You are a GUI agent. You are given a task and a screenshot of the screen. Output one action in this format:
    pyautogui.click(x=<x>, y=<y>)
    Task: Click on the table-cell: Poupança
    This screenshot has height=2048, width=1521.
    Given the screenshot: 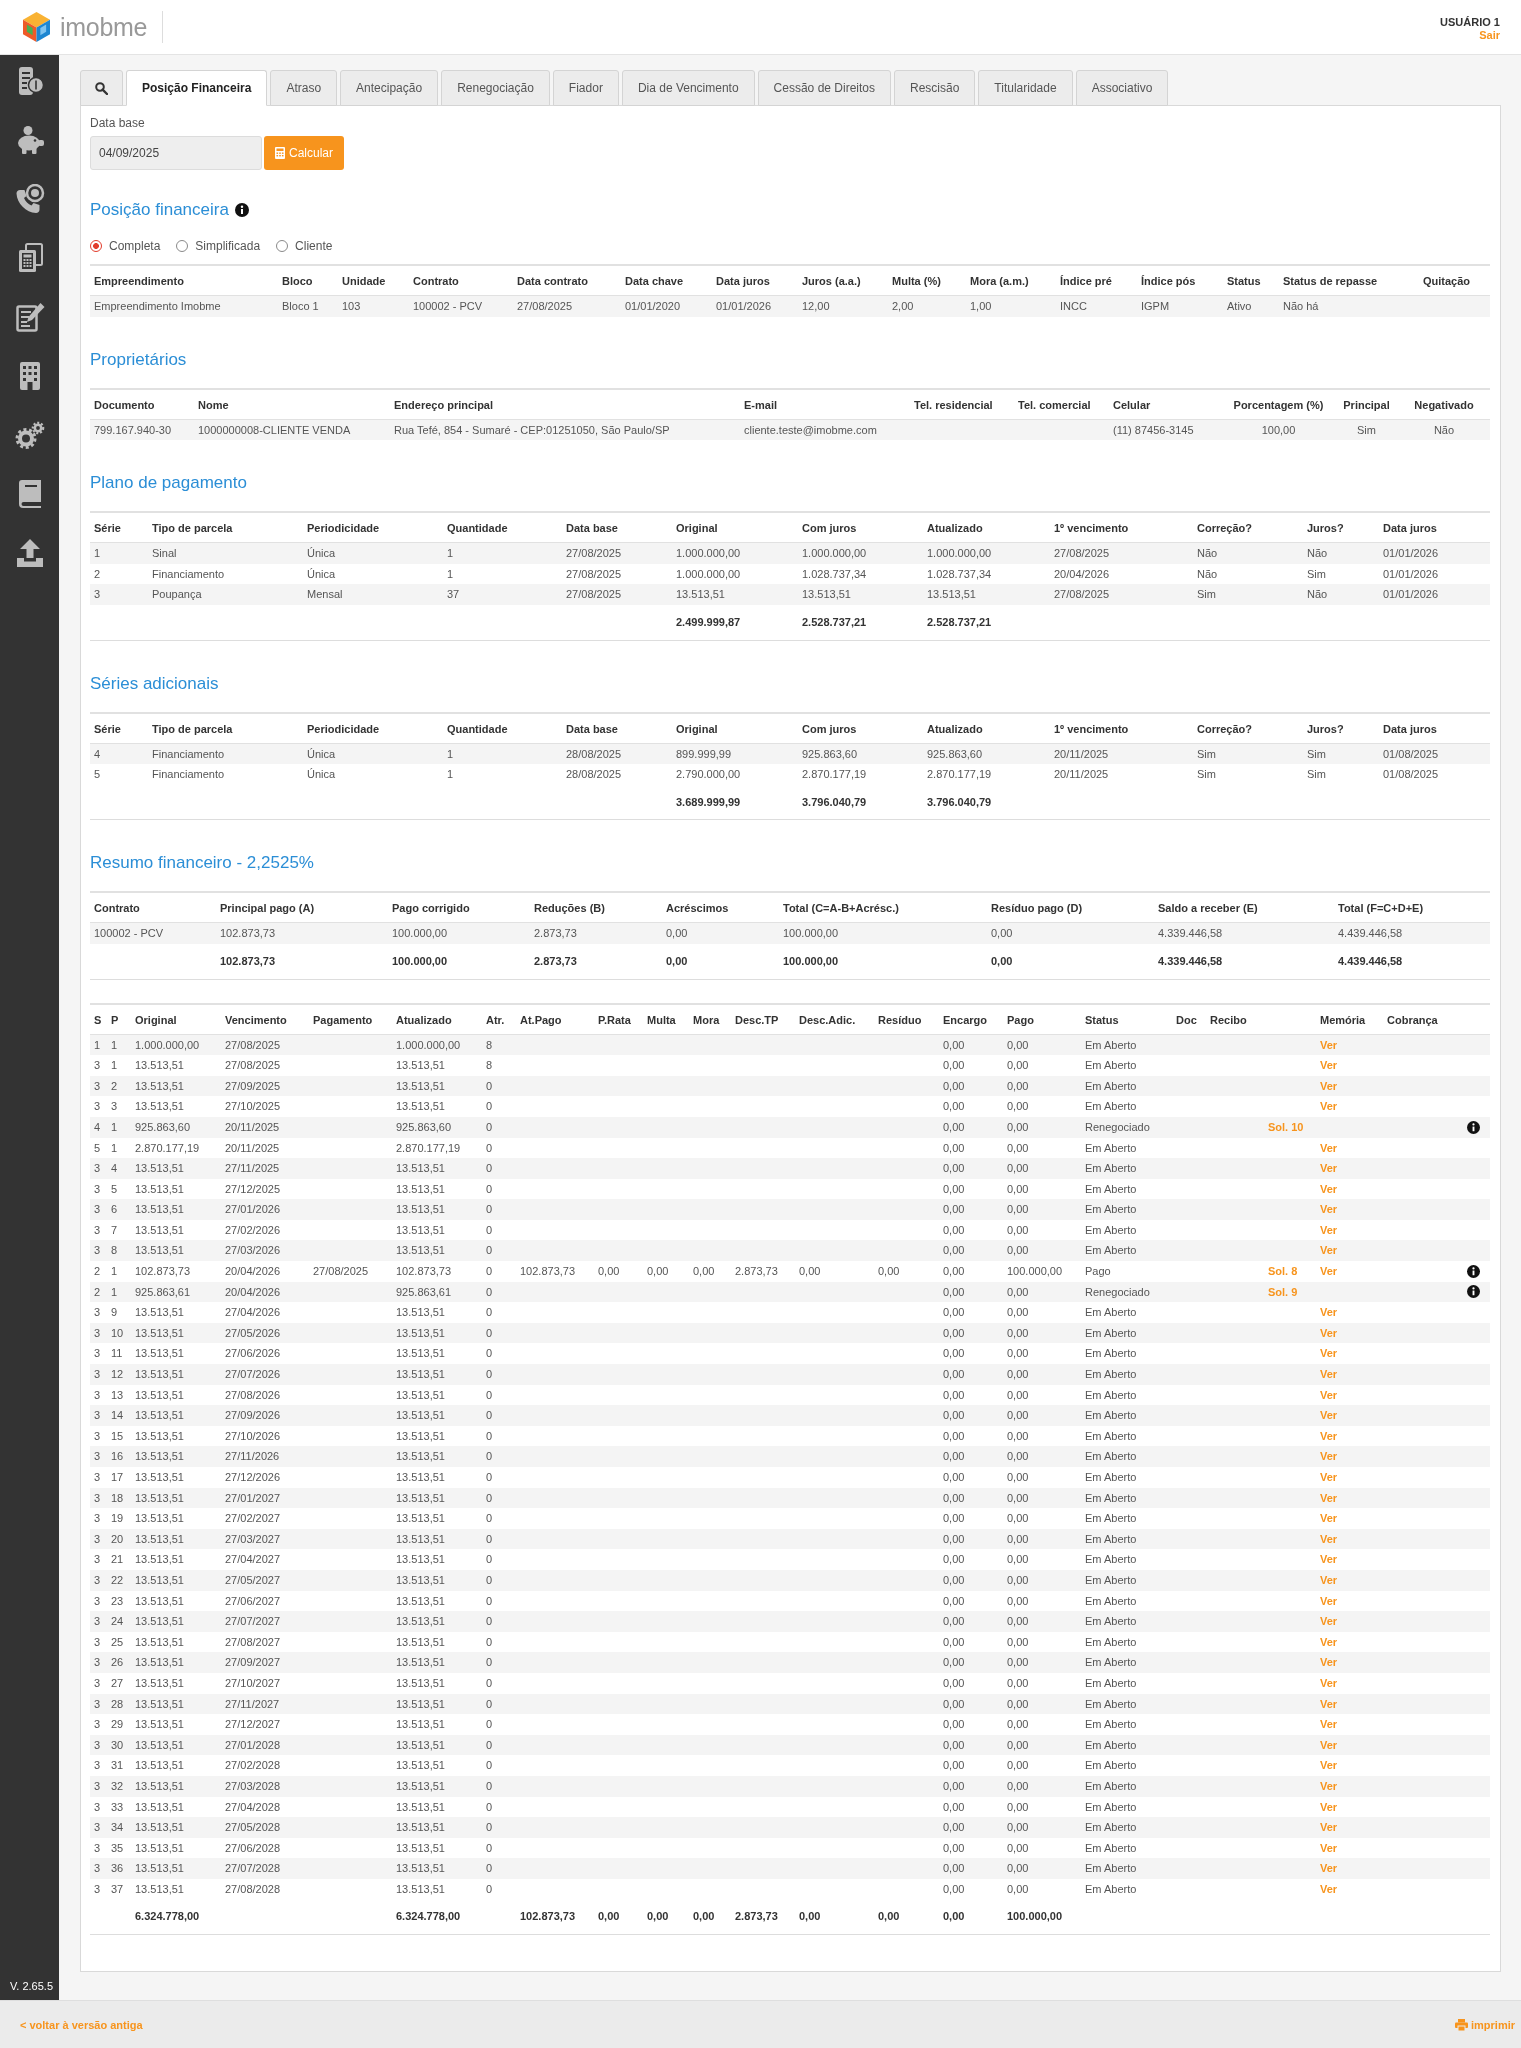 What is the action you would take?
    pyautogui.click(x=225, y=594)
    